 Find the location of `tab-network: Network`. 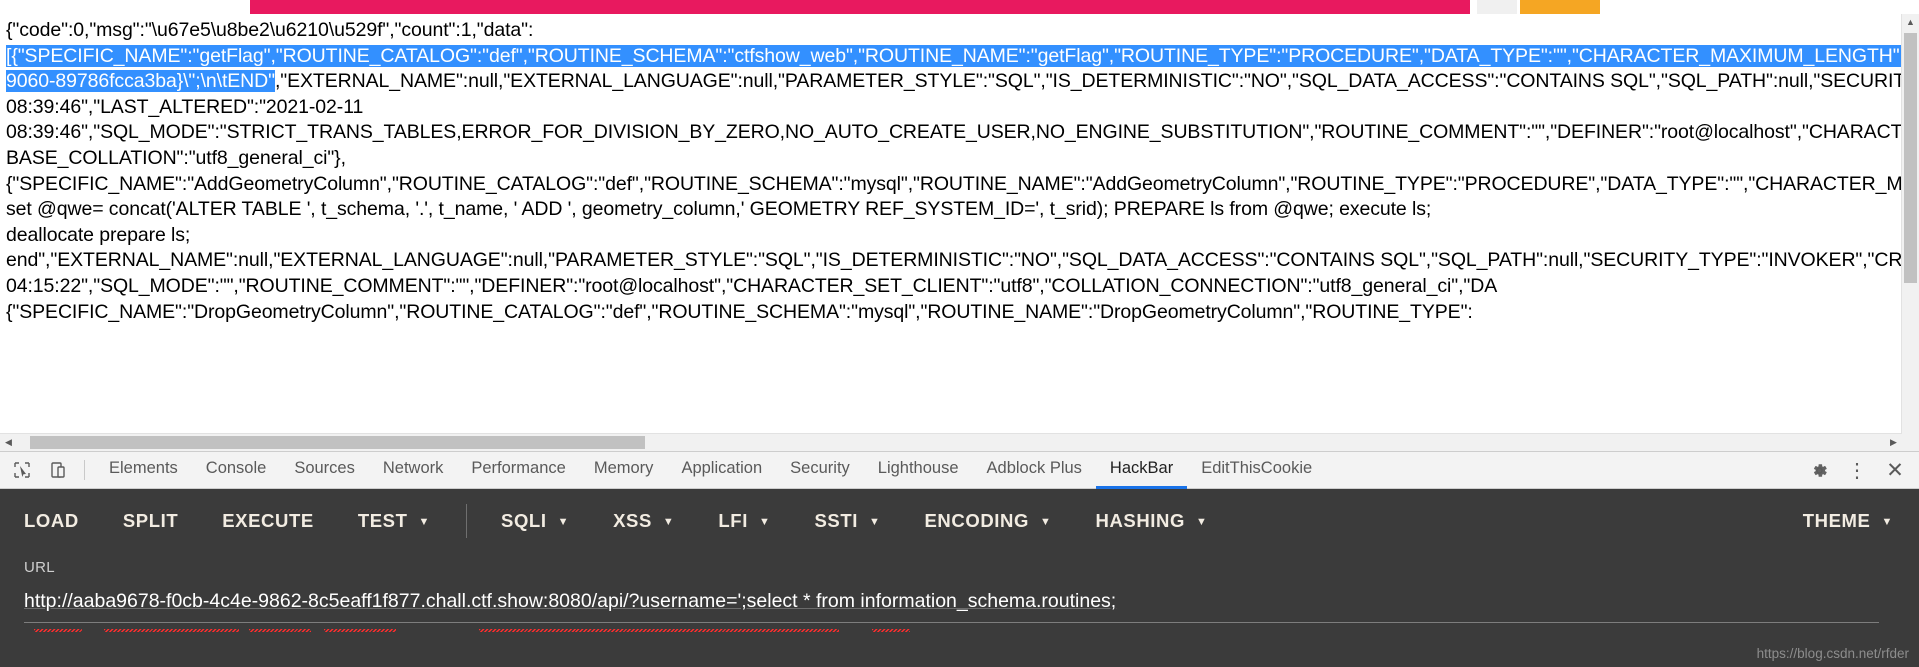

tab-network: Network is located at coordinates (413, 470).